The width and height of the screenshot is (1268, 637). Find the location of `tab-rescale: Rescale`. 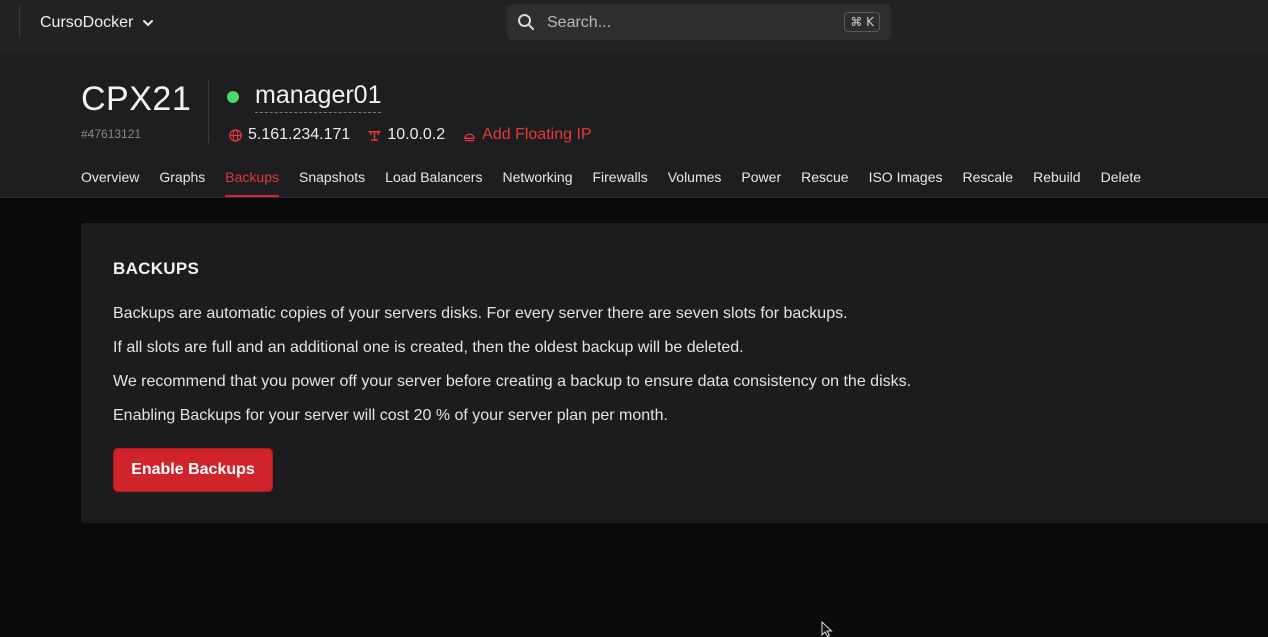

tab-rescale: Rescale is located at coordinates (988, 181).